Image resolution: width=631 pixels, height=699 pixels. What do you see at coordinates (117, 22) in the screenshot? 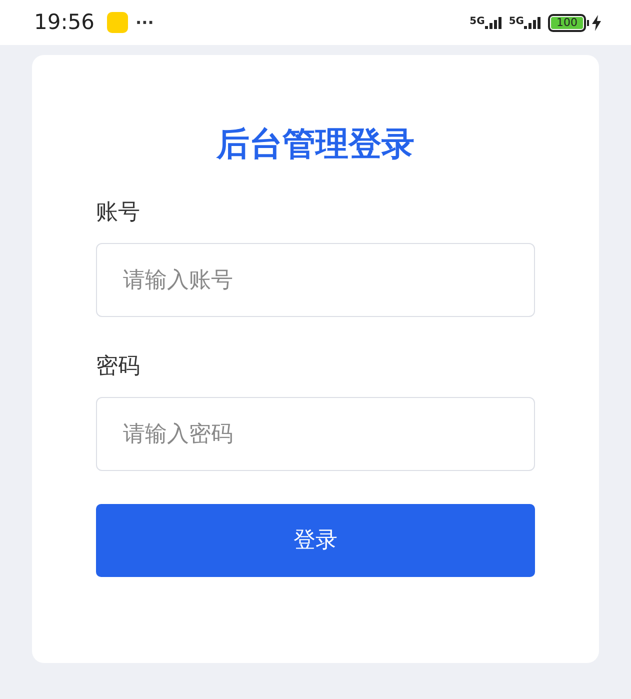
I see `app-icon` at bounding box center [117, 22].